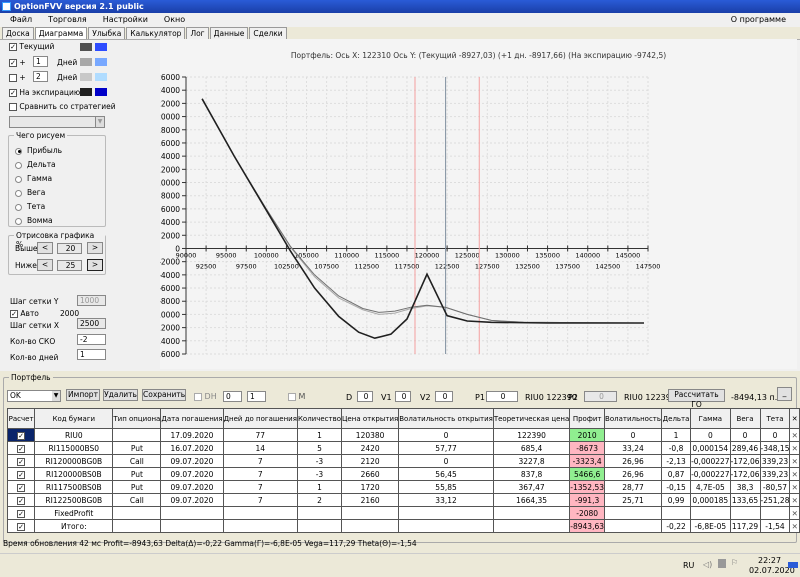  I want to click on draw-option-radio: Гамма, so click(38, 179).